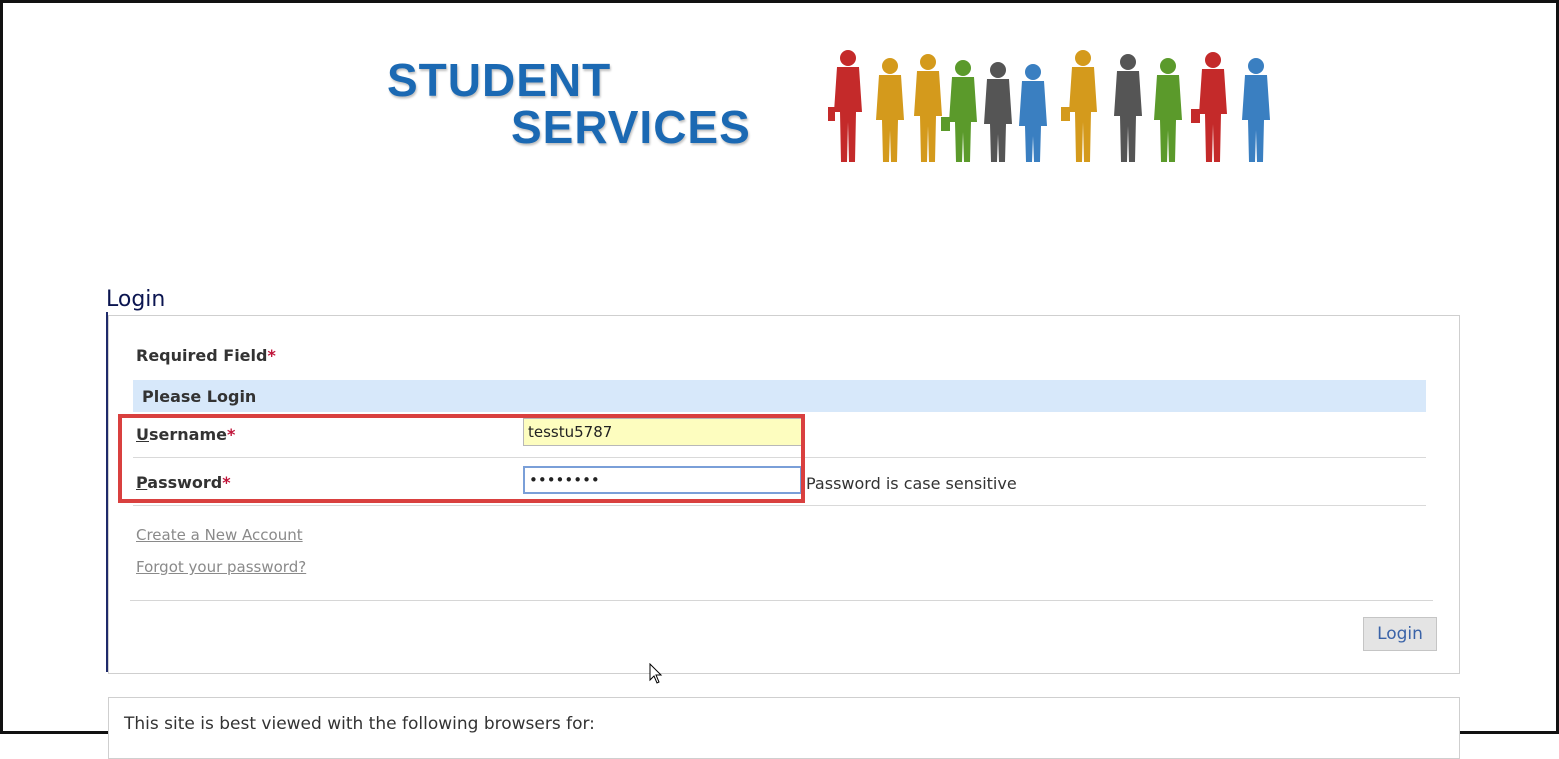 The image size is (1559, 759). I want to click on please-login-header: Please Login, so click(779, 396).